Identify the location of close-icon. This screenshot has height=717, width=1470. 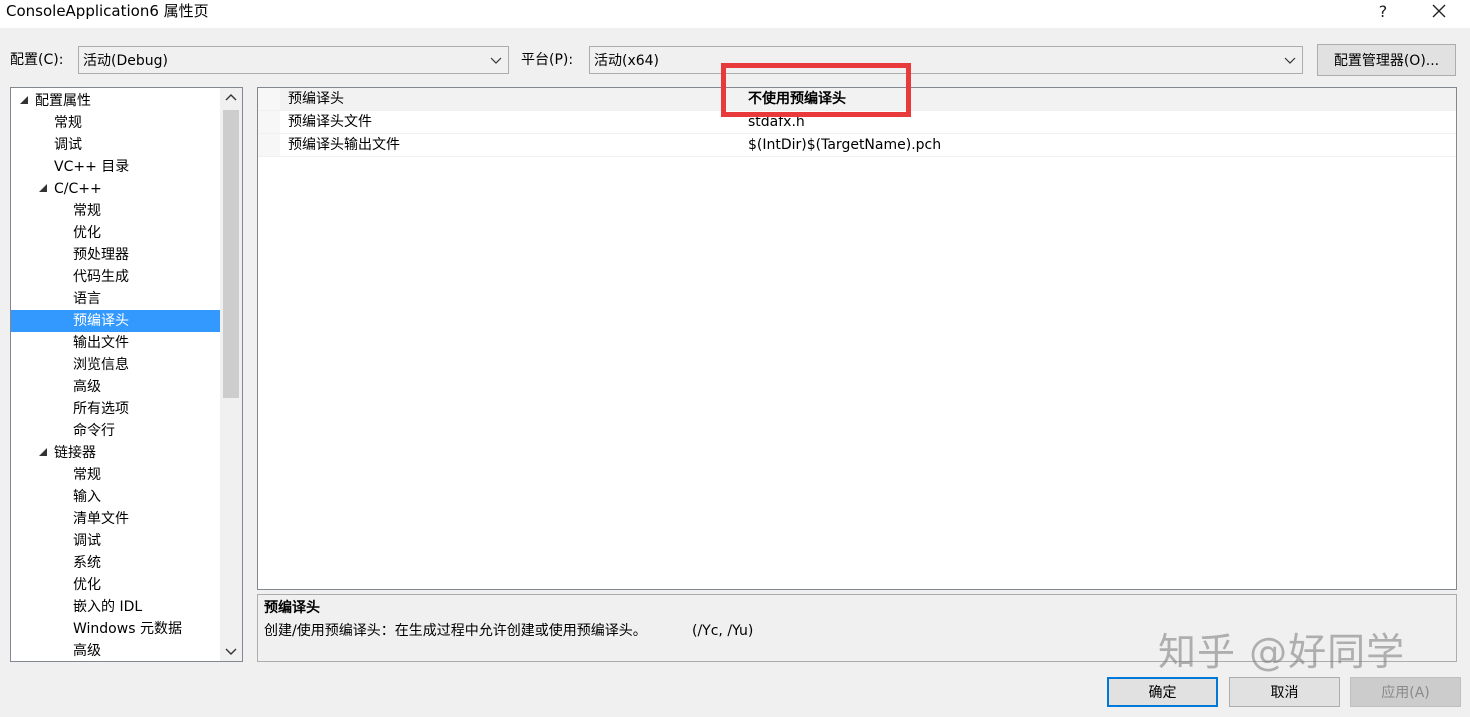
(1439, 11).